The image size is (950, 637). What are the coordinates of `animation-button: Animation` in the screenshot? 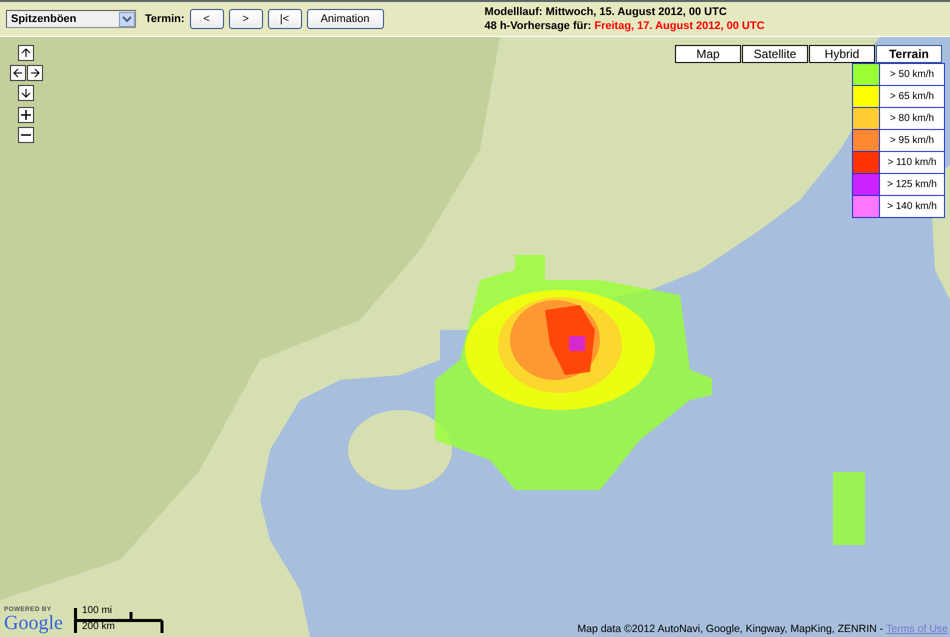 It's located at (345, 19).